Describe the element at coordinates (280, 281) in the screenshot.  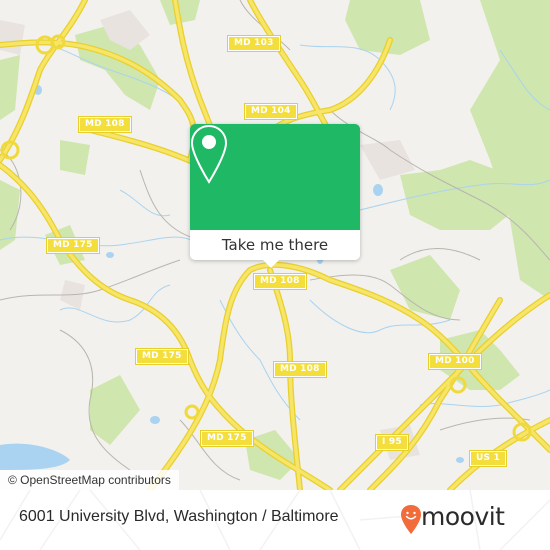
I see `road-label-md108-center: MD 108` at that location.